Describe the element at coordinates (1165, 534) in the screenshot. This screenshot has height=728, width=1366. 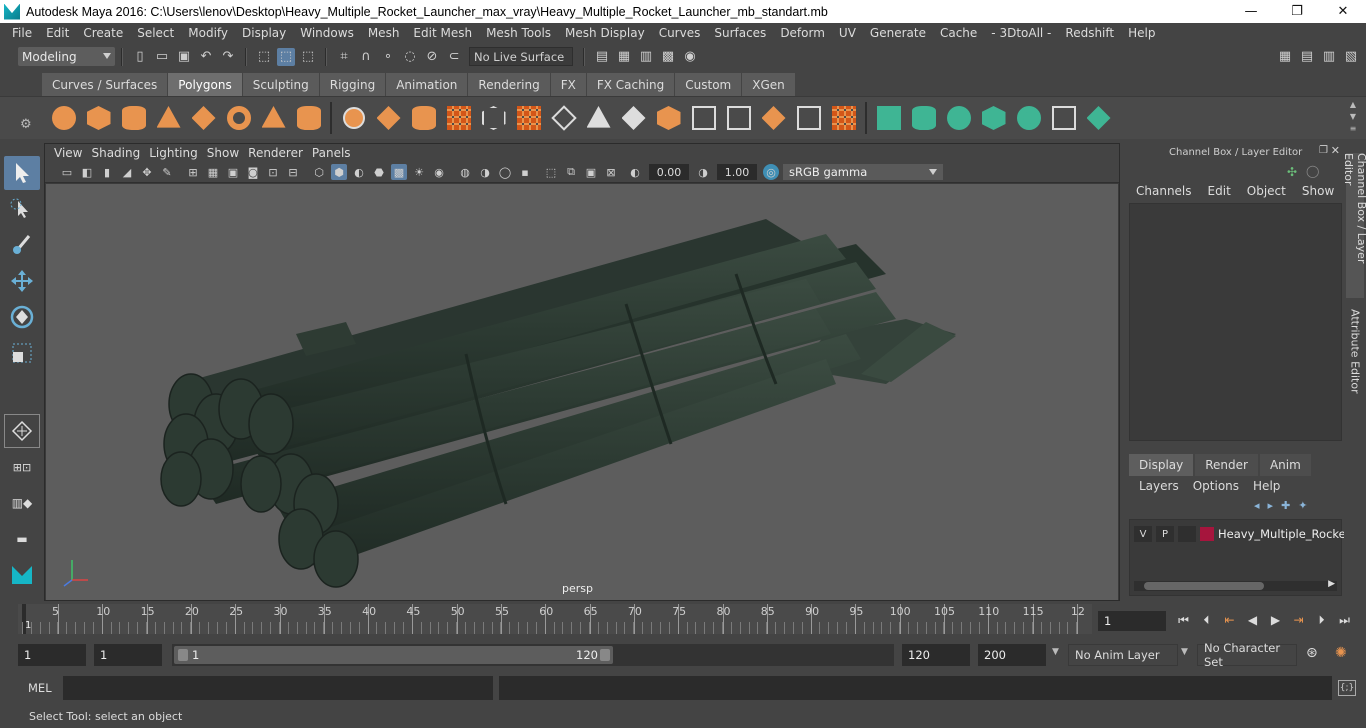
I see `layer-playback-toggle: P` at that location.